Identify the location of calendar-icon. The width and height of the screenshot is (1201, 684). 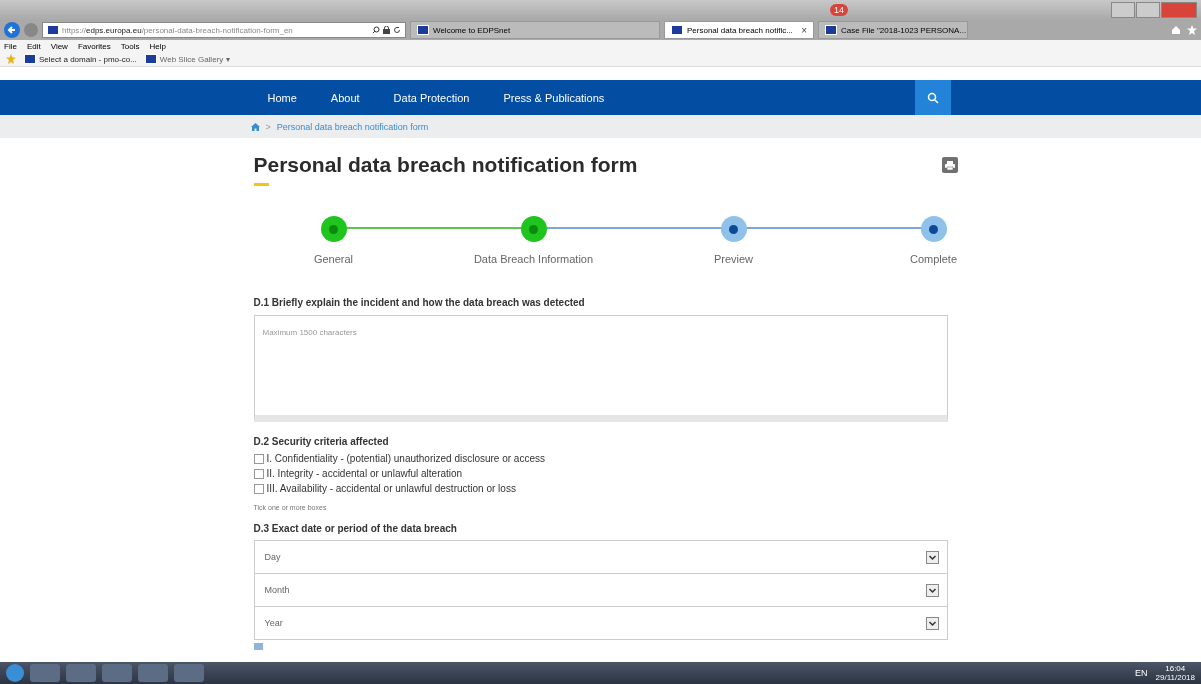
(258, 646).